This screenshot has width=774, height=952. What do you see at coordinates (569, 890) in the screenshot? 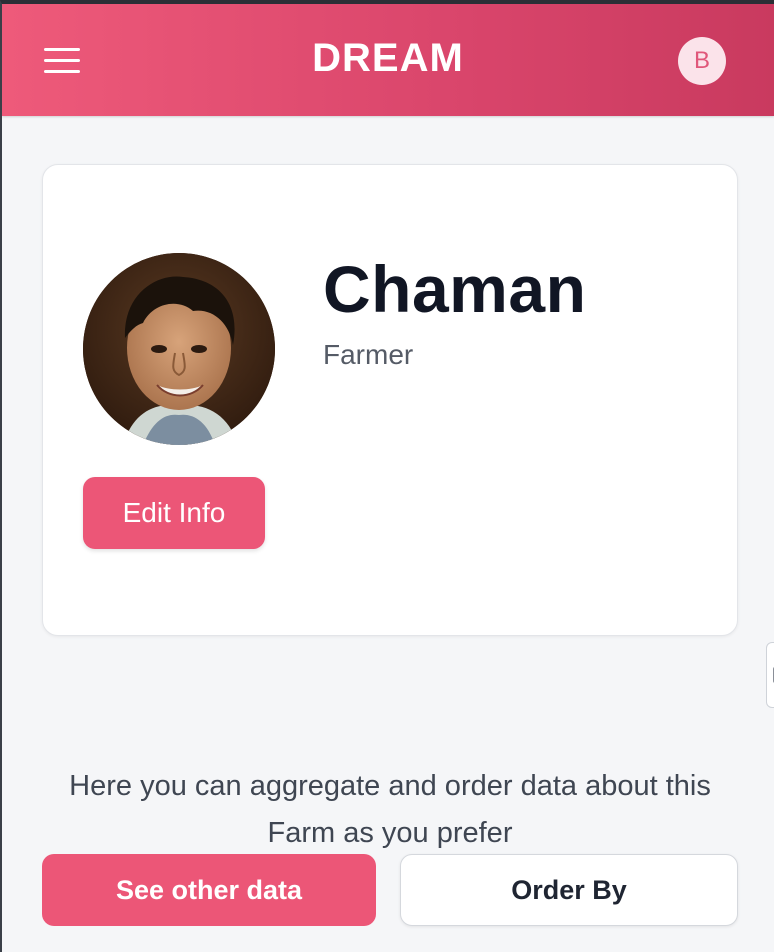
I see `order-by-button: Order By` at bounding box center [569, 890].